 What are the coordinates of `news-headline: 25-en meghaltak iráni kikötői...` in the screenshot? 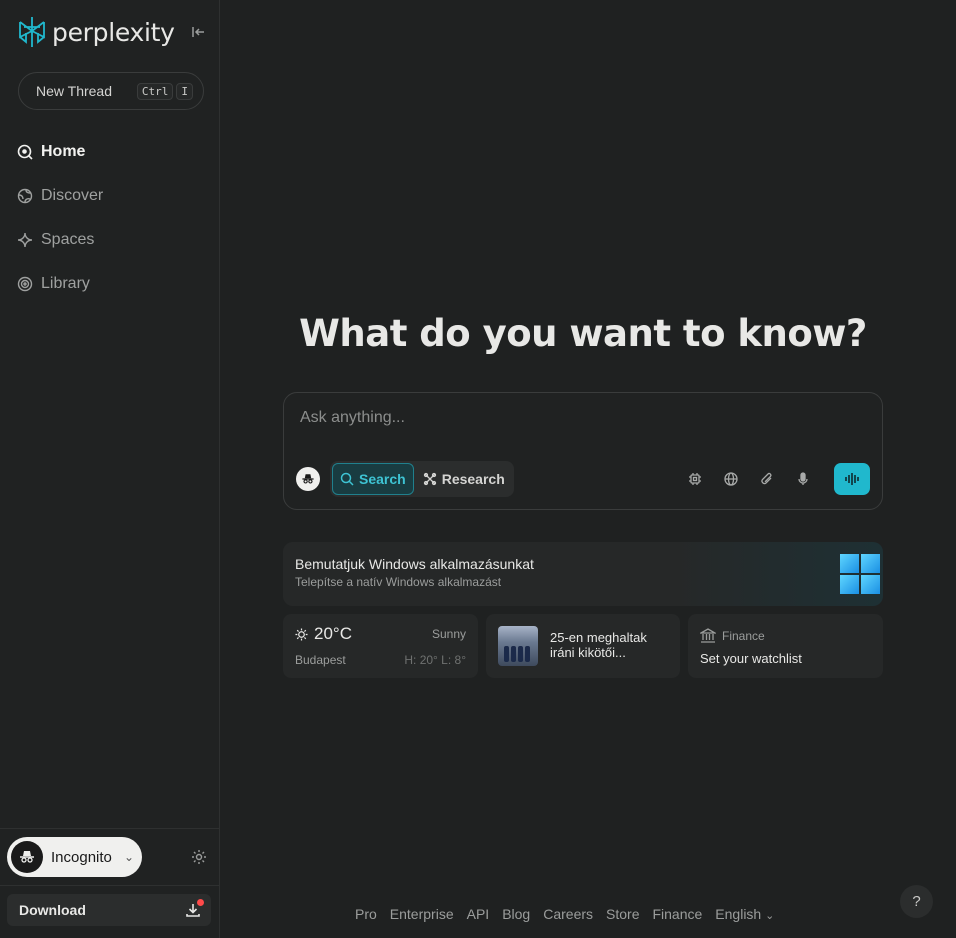 It's located at (598, 645).